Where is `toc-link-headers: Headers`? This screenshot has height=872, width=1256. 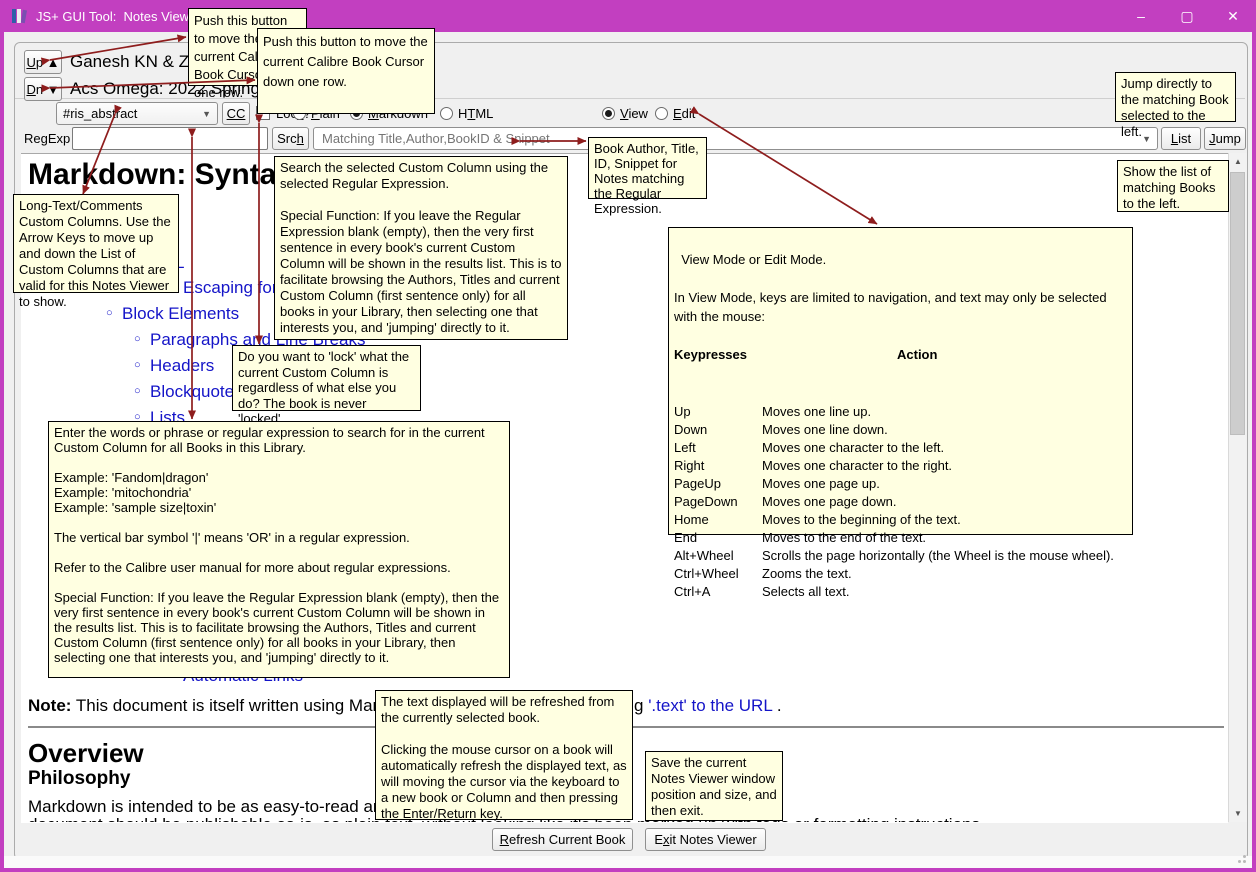 toc-link-headers: Headers is located at coordinates (182, 366).